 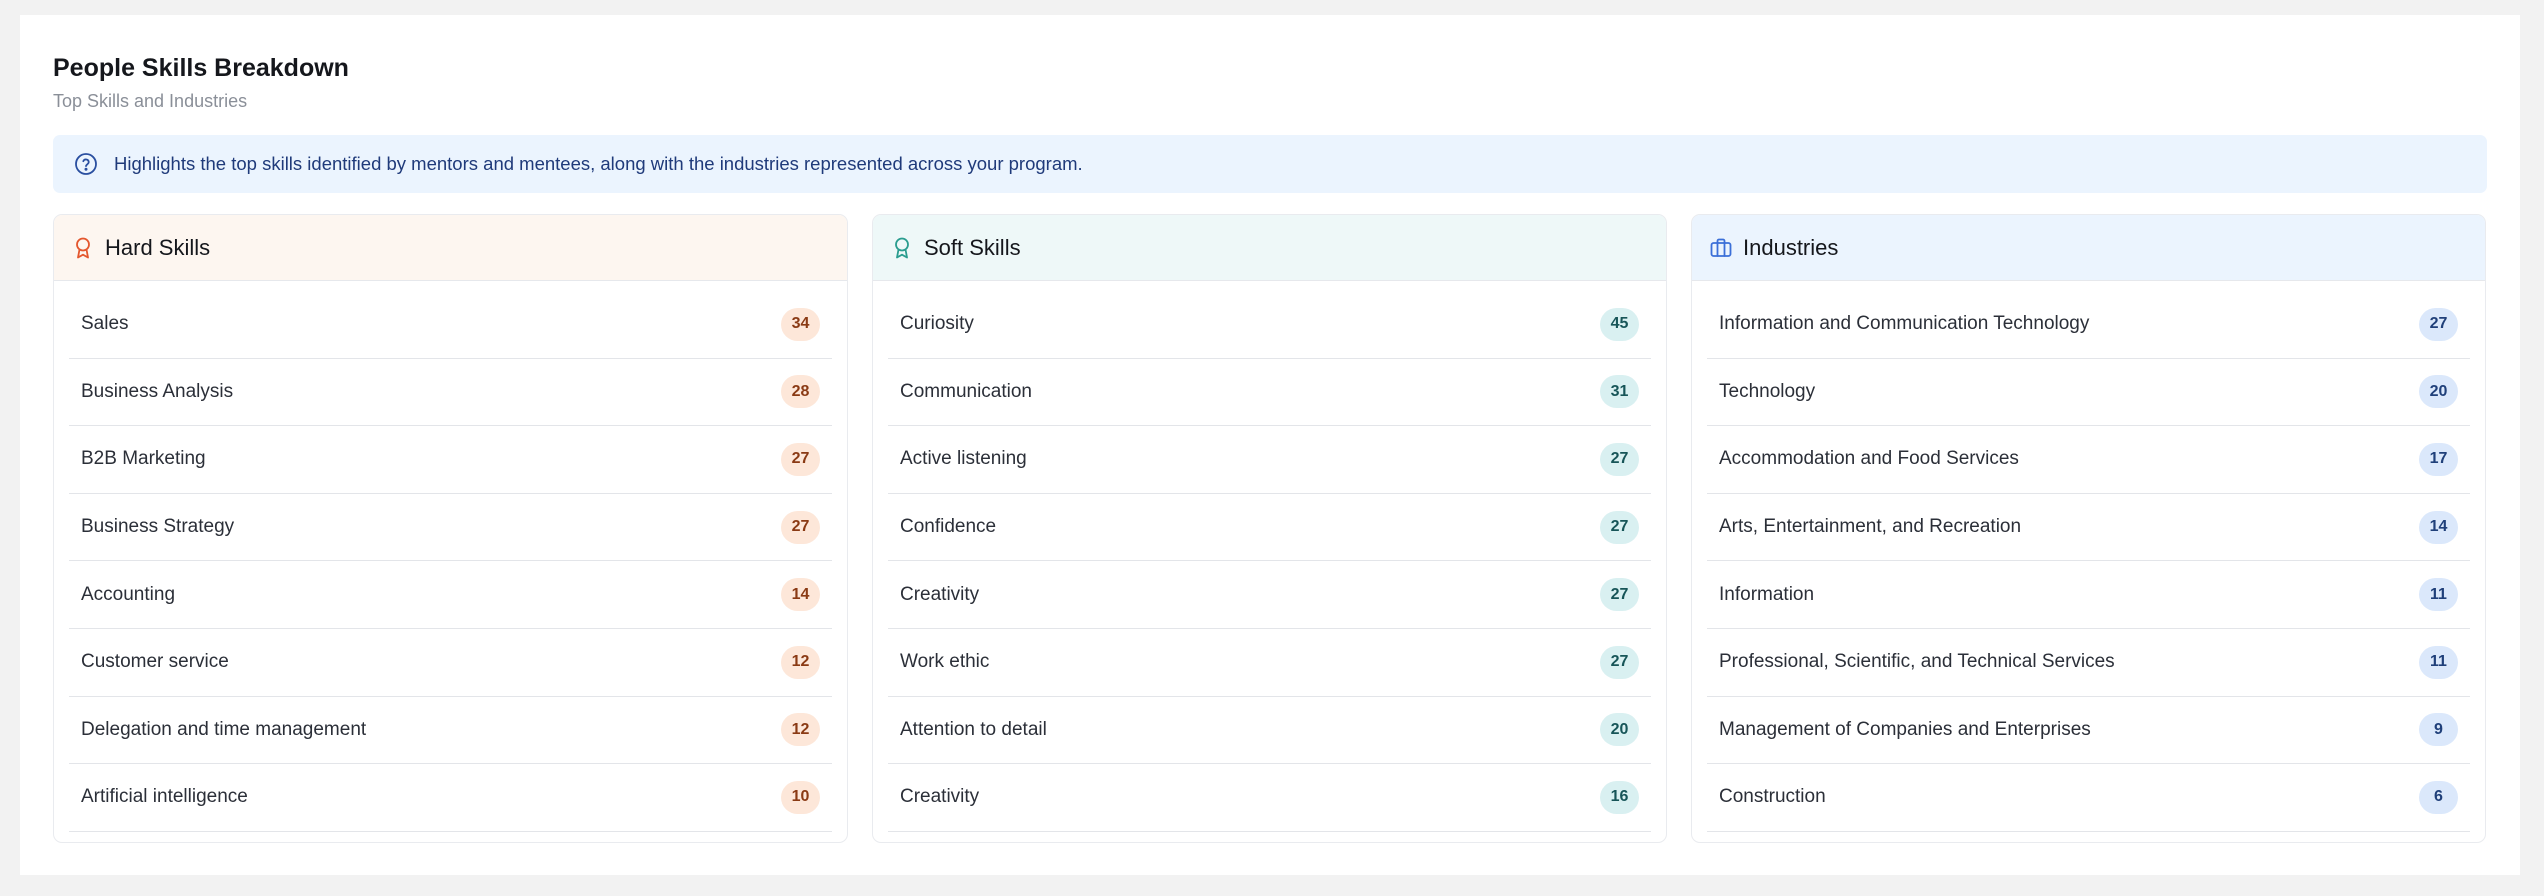 I want to click on item-label: Delegation and time management, so click(x=224, y=729).